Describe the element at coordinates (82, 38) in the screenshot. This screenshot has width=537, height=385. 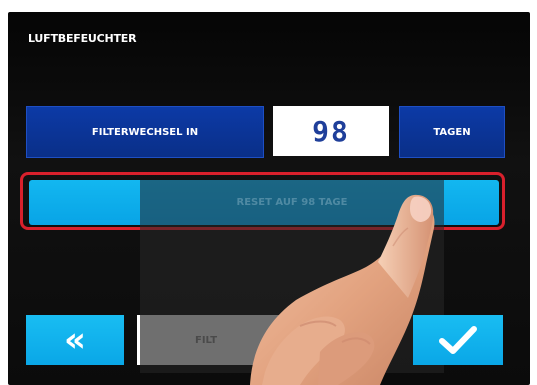
I see `screen-title: LUFTBEFEUCHTER` at that location.